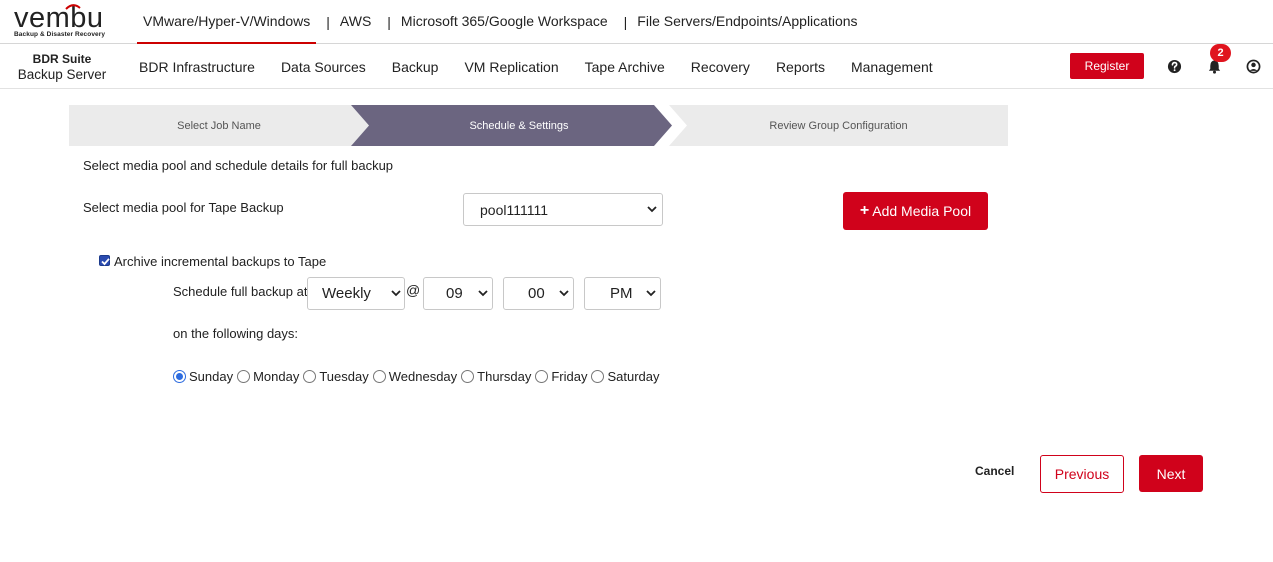  Describe the element at coordinates (542, 376) in the screenshot. I see `radio-friday` at that location.